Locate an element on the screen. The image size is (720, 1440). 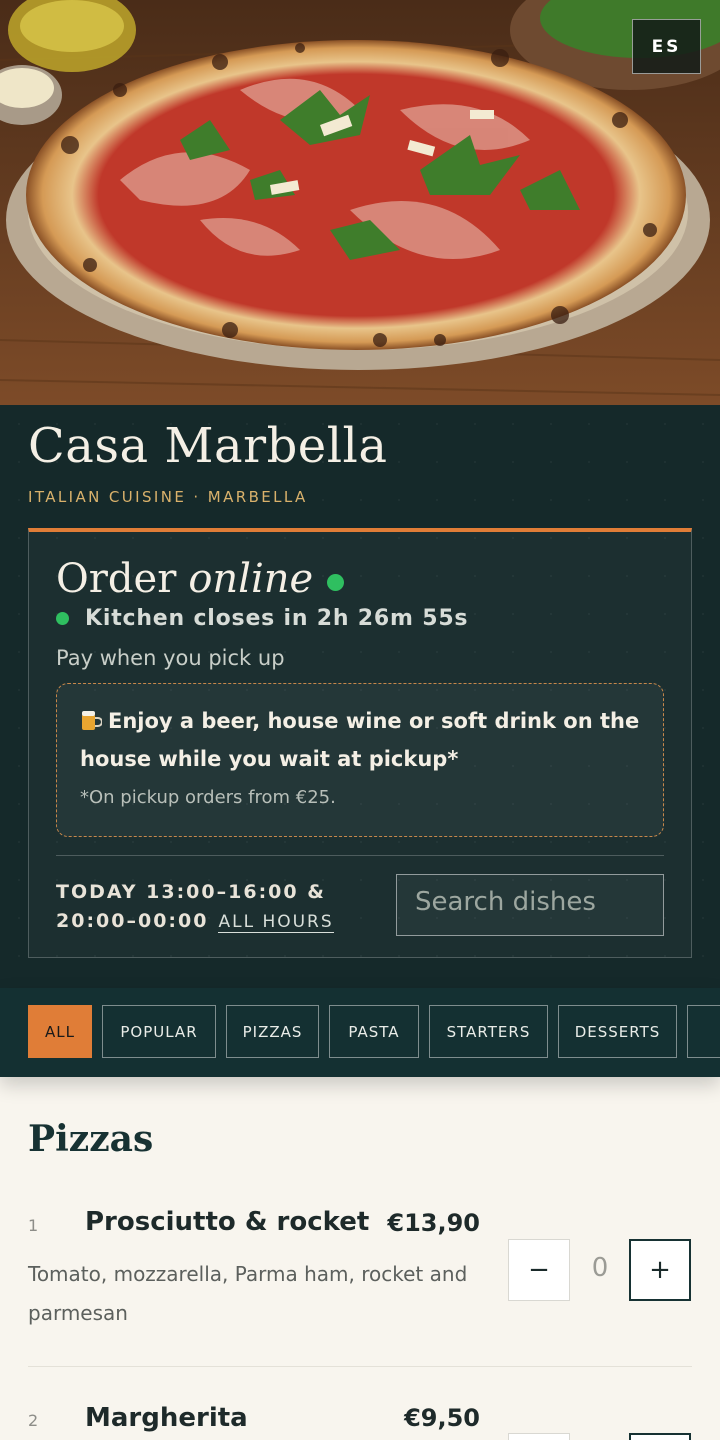
restaurant-subtitle: ITALIAN CUISINE · MARBELLA is located at coordinates (168, 497).